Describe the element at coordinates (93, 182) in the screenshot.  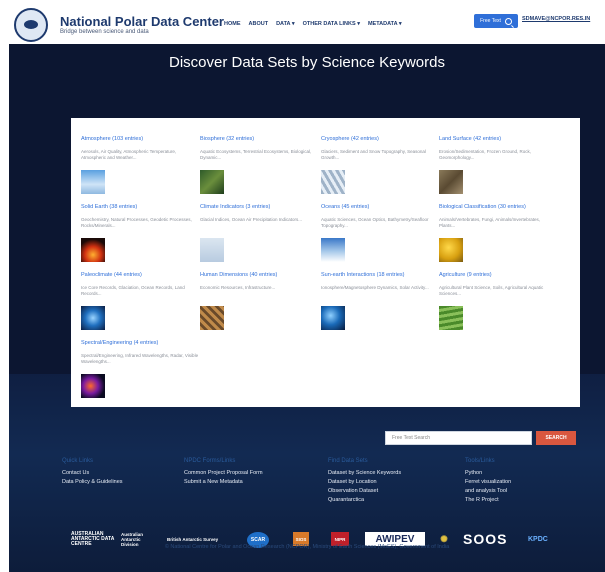
I see `atmosphere-image` at that location.